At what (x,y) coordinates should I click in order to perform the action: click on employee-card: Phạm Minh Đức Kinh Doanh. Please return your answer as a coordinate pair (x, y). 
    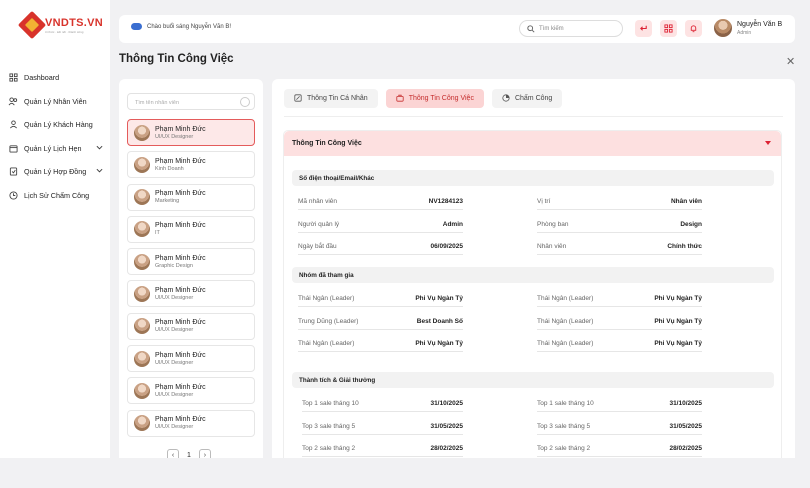
    Looking at the image, I should click on (191, 165).